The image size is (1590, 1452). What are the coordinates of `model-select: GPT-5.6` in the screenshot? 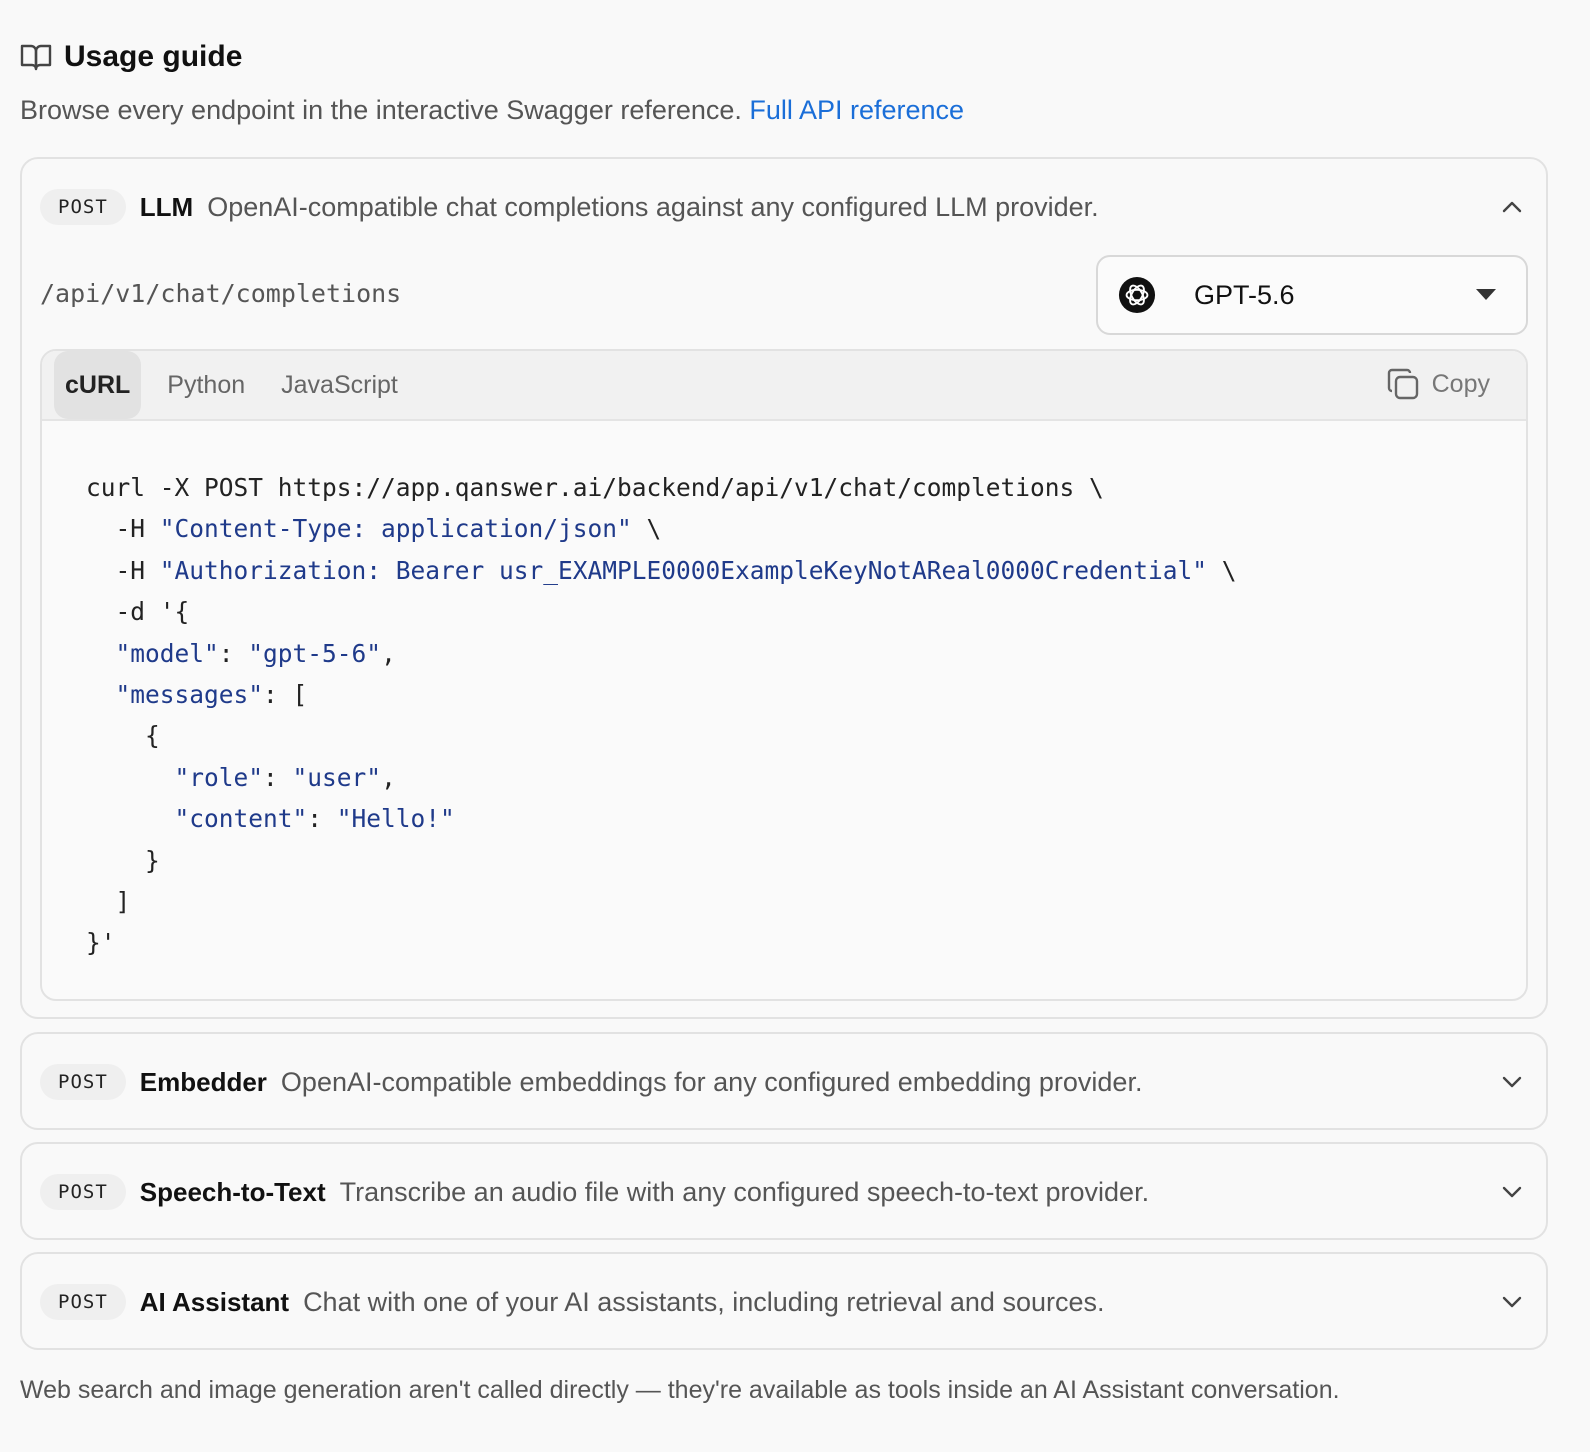 It's located at (1312, 295).